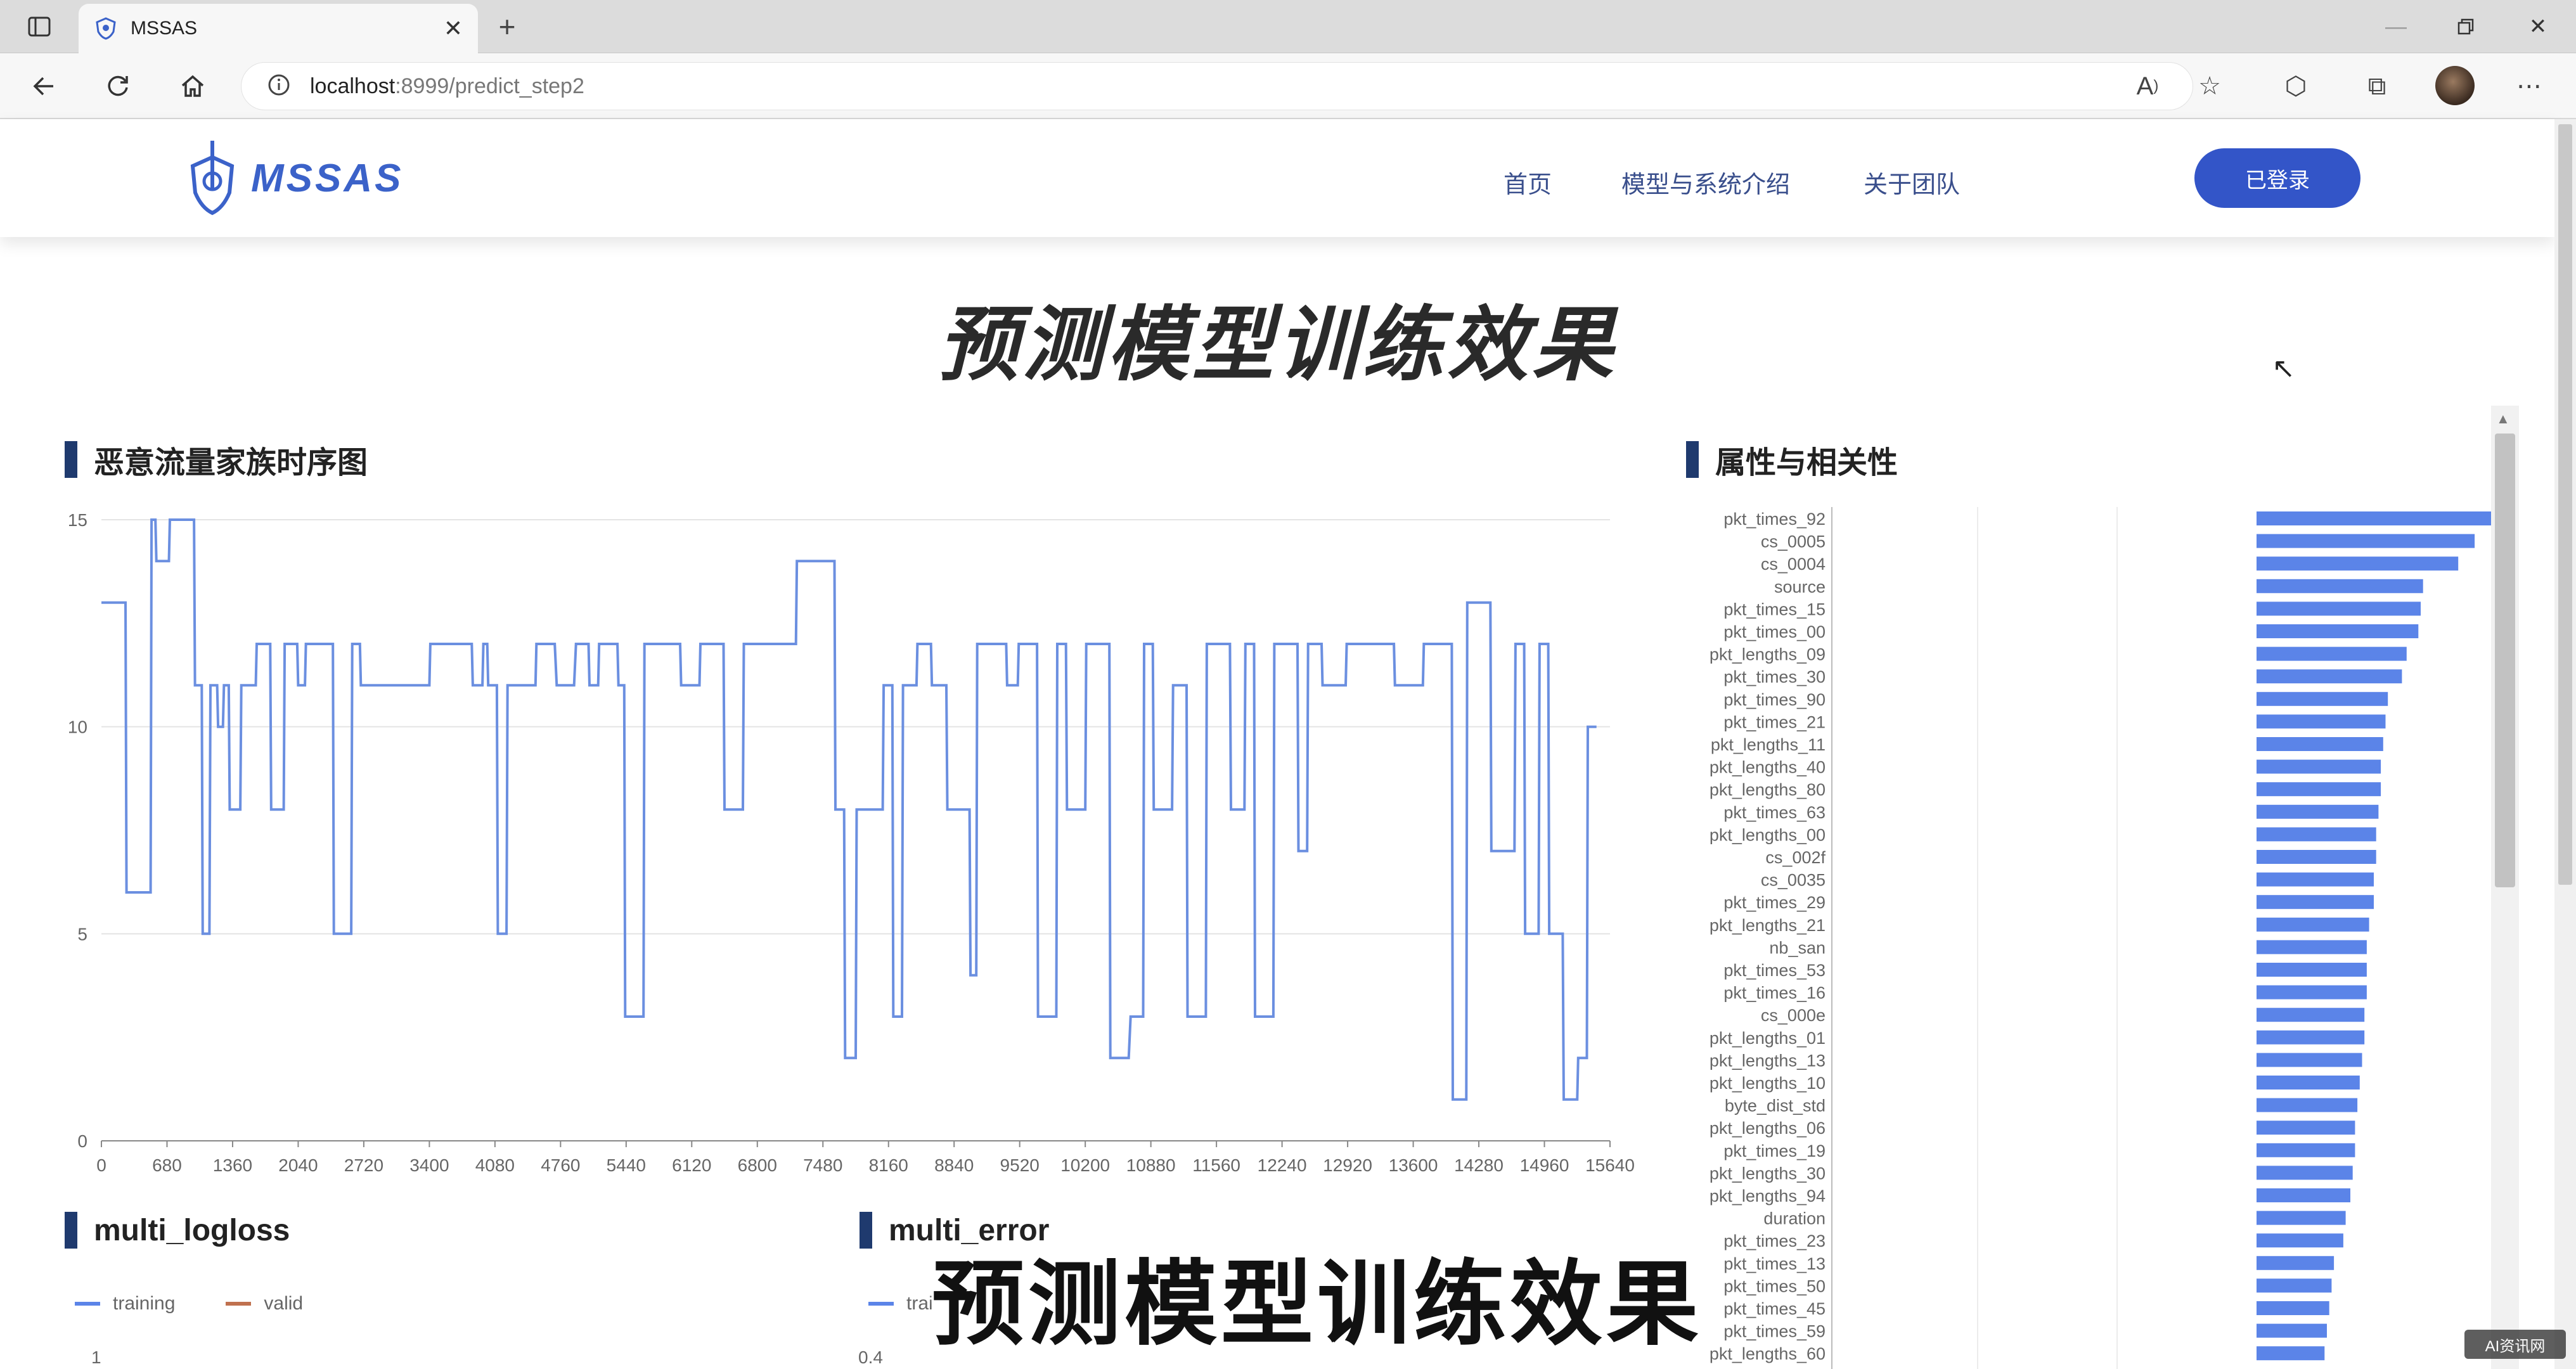 The height and width of the screenshot is (1369, 2576). I want to click on site-info-icon, so click(279, 86).